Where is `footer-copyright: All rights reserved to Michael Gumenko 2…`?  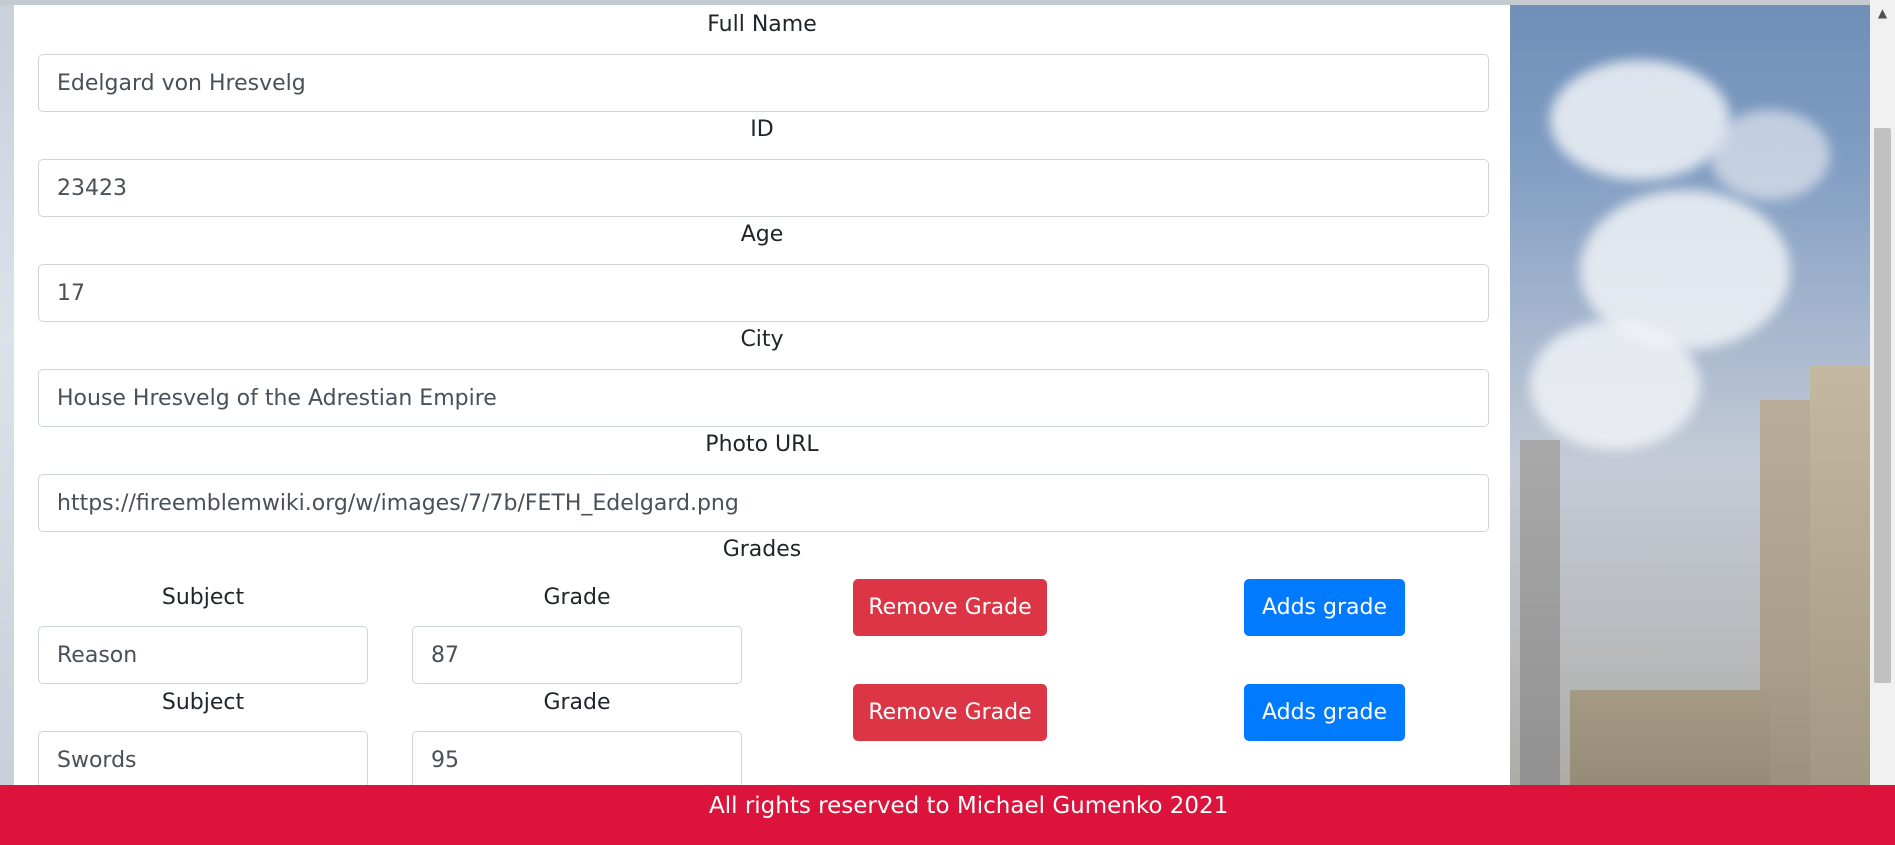
footer-copyright: All rights reserved to Michael Gumenko 2… is located at coordinates (969, 806).